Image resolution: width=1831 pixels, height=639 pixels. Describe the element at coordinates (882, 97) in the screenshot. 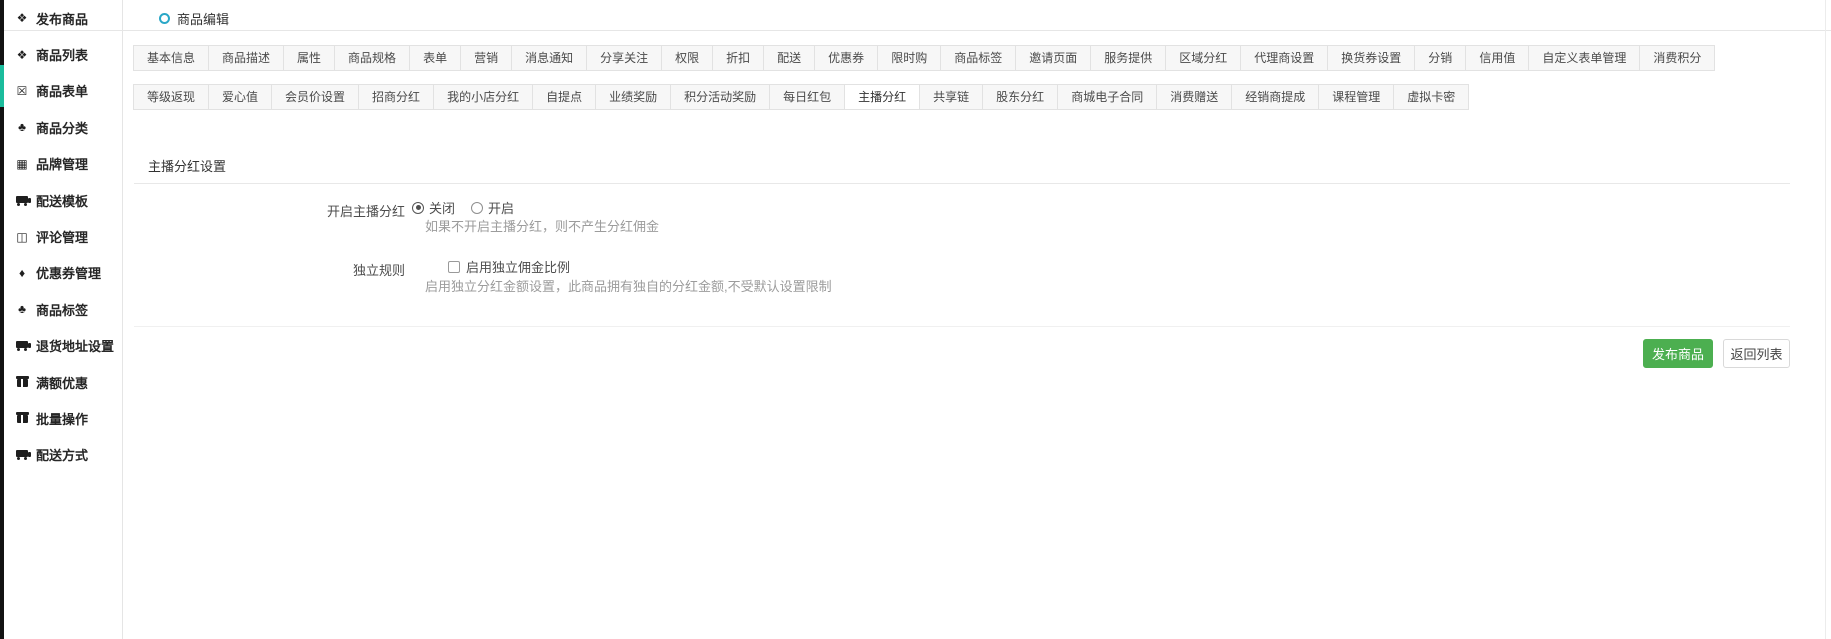

I see `tab-item-active: 主播分红` at that location.